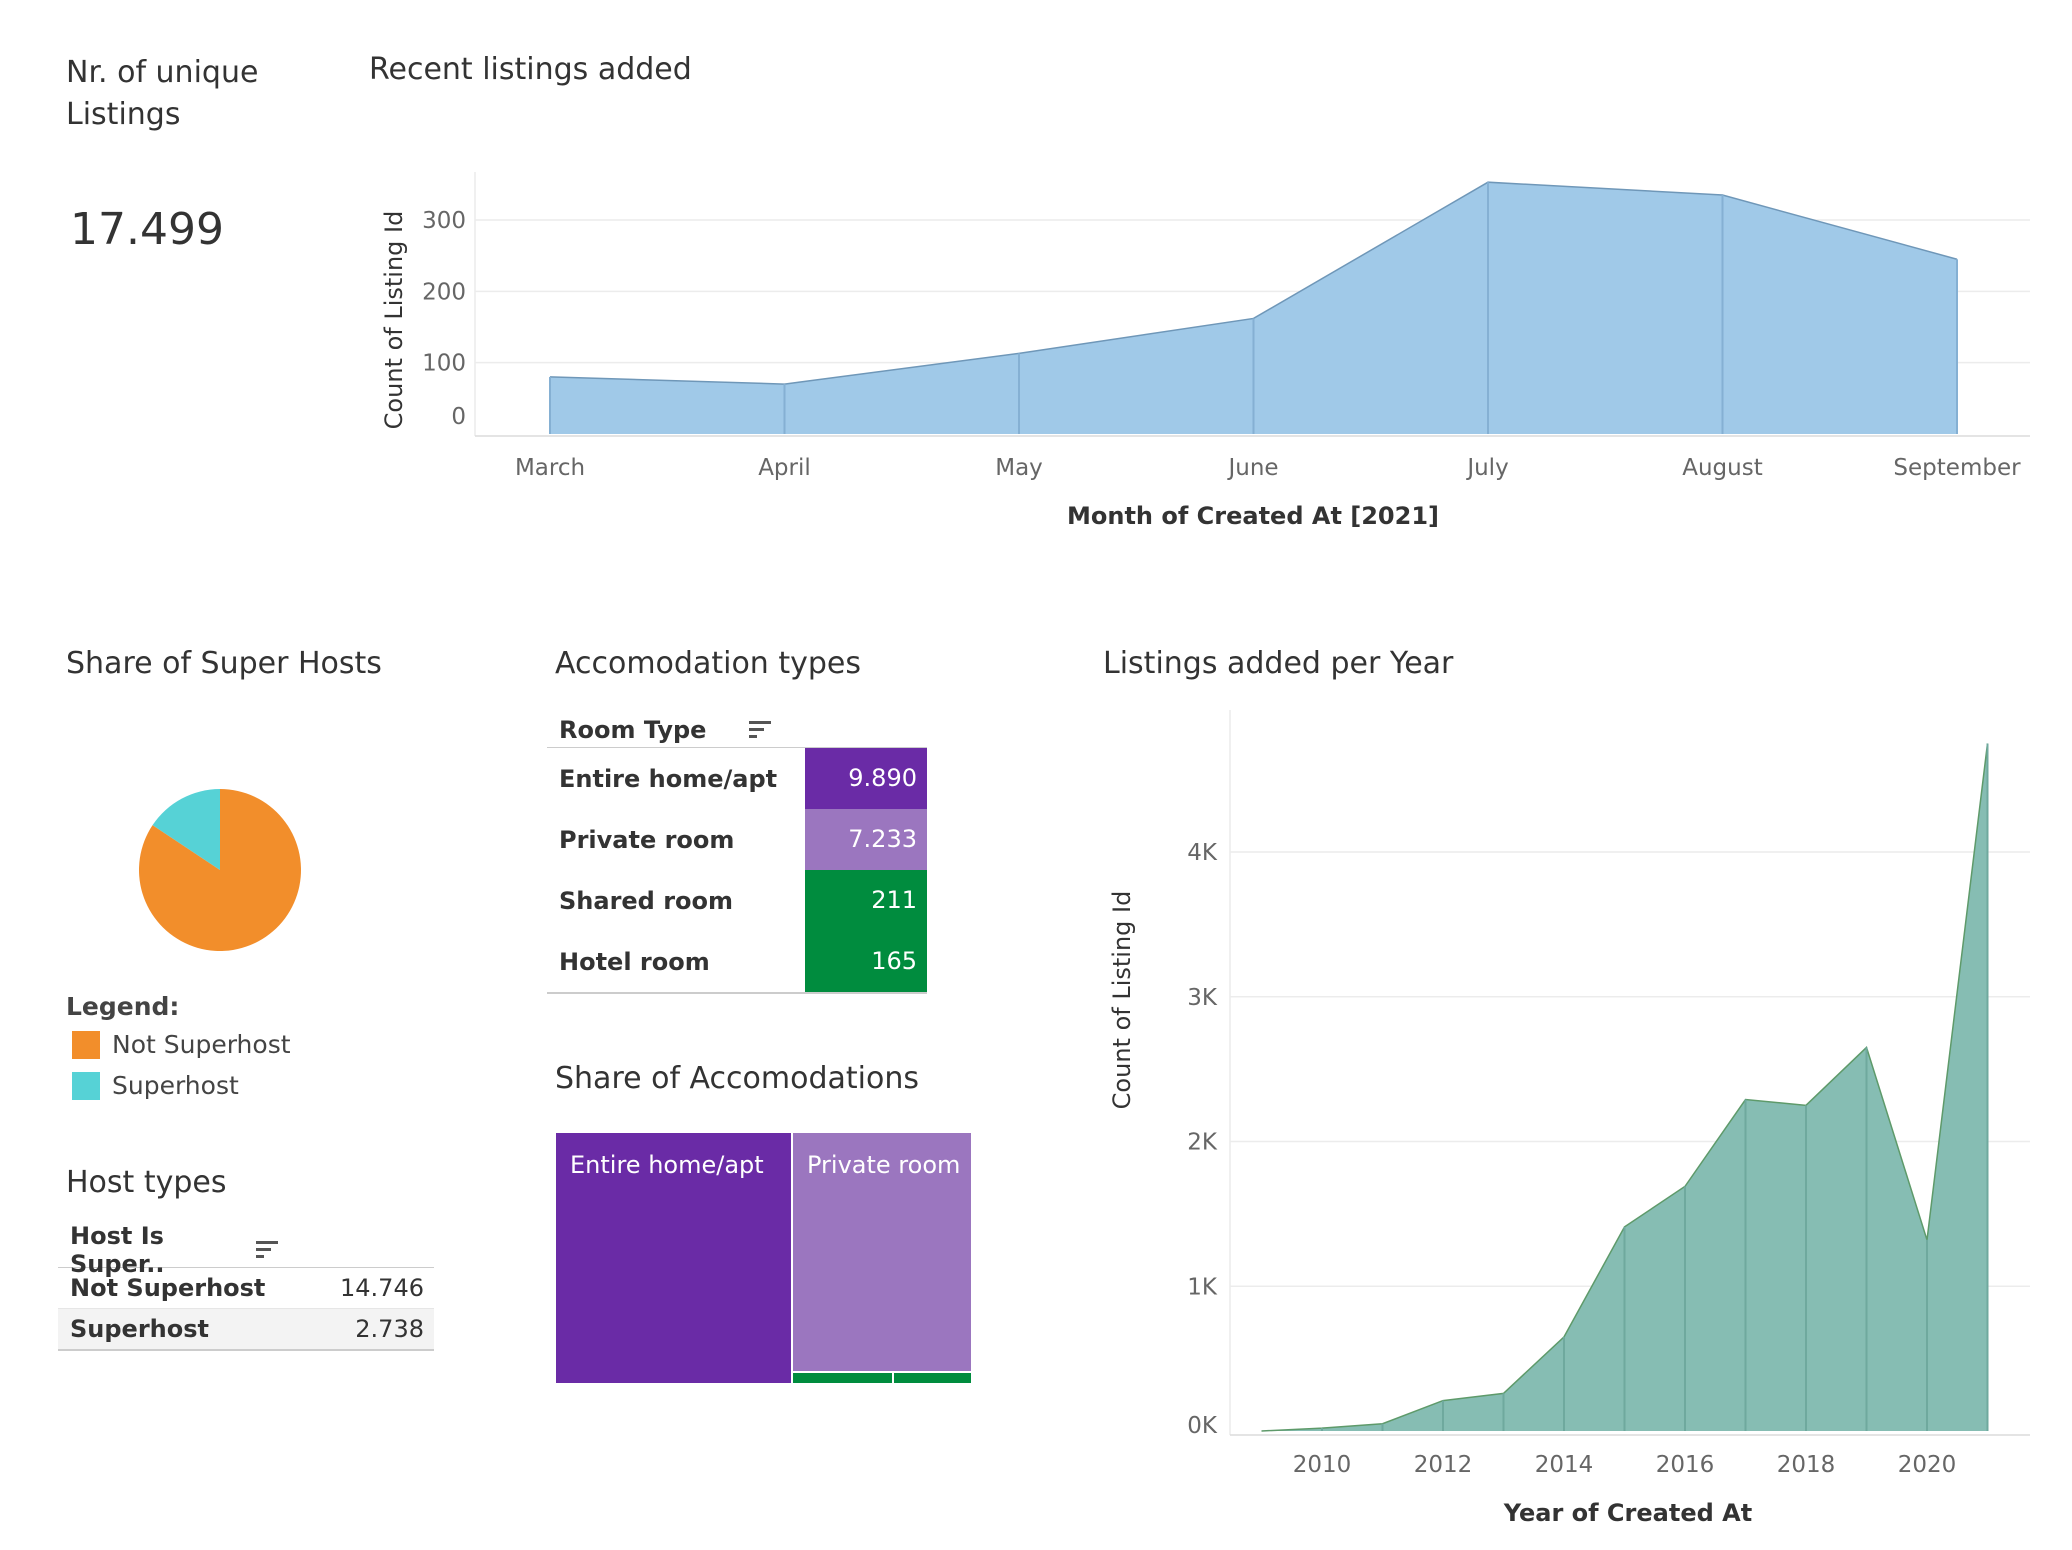 This screenshot has height=1550, width=2072. What do you see at coordinates (1322, 1465) in the screenshot?
I see `x-tick-label: 2010` at bounding box center [1322, 1465].